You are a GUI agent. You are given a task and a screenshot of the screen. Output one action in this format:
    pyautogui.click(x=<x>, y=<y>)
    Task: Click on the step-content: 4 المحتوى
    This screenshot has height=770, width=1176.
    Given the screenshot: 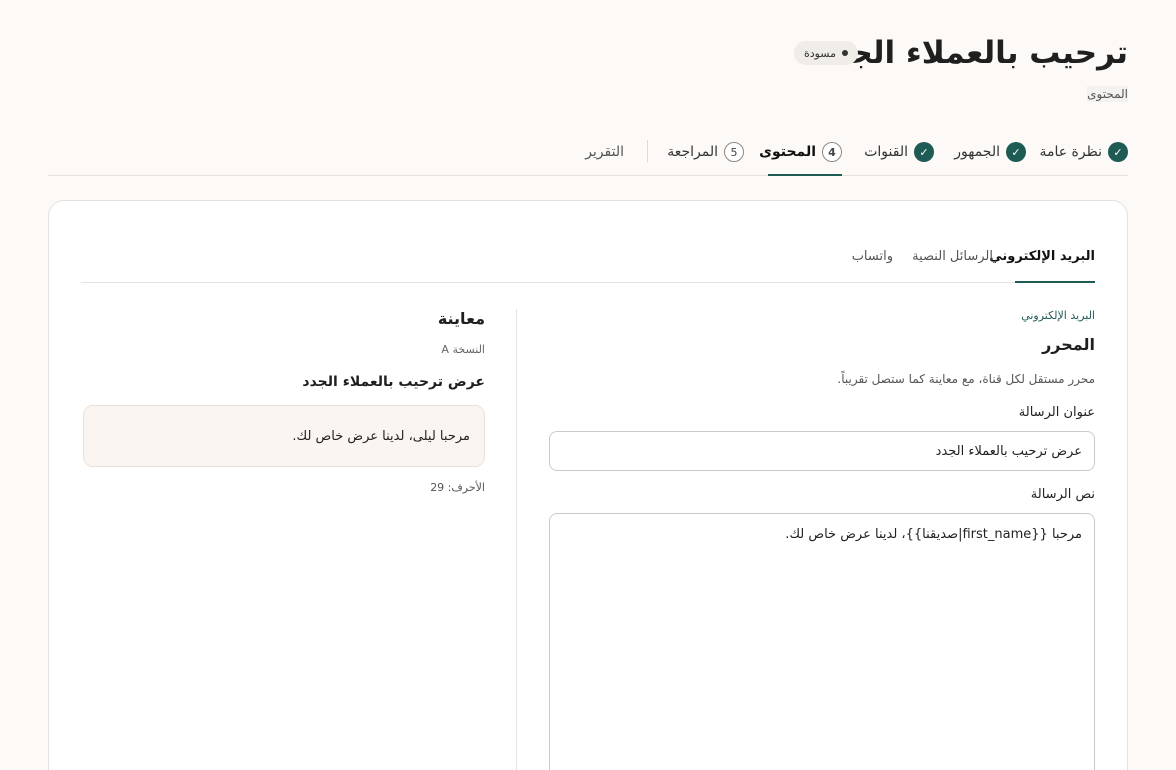 What is the action you would take?
    pyautogui.click(x=800, y=152)
    